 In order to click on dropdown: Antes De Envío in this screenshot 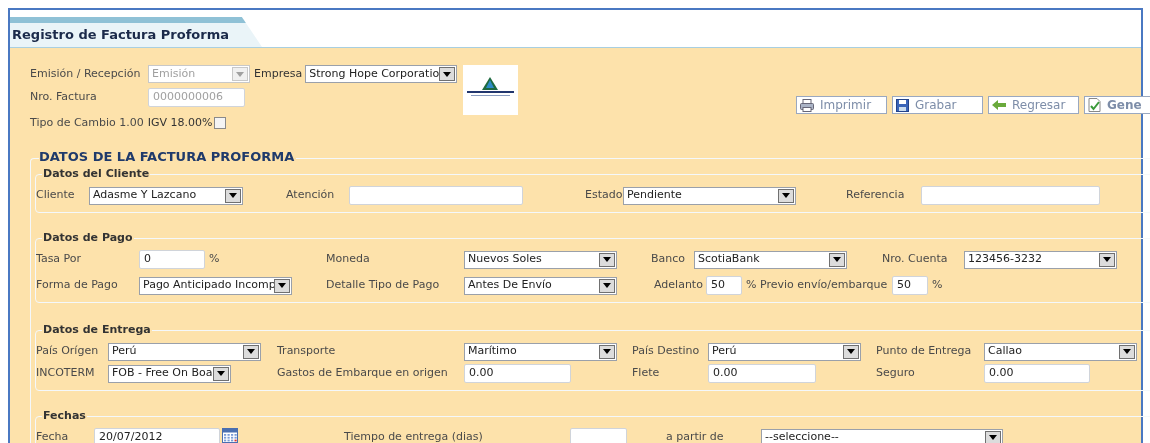, I will do `click(540, 285)`.